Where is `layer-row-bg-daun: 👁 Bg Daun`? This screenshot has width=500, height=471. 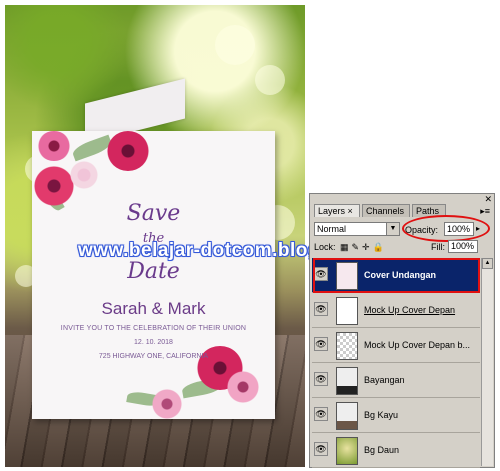
layer-row-bg-daun: 👁 Bg Daun is located at coordinates (396, 450).